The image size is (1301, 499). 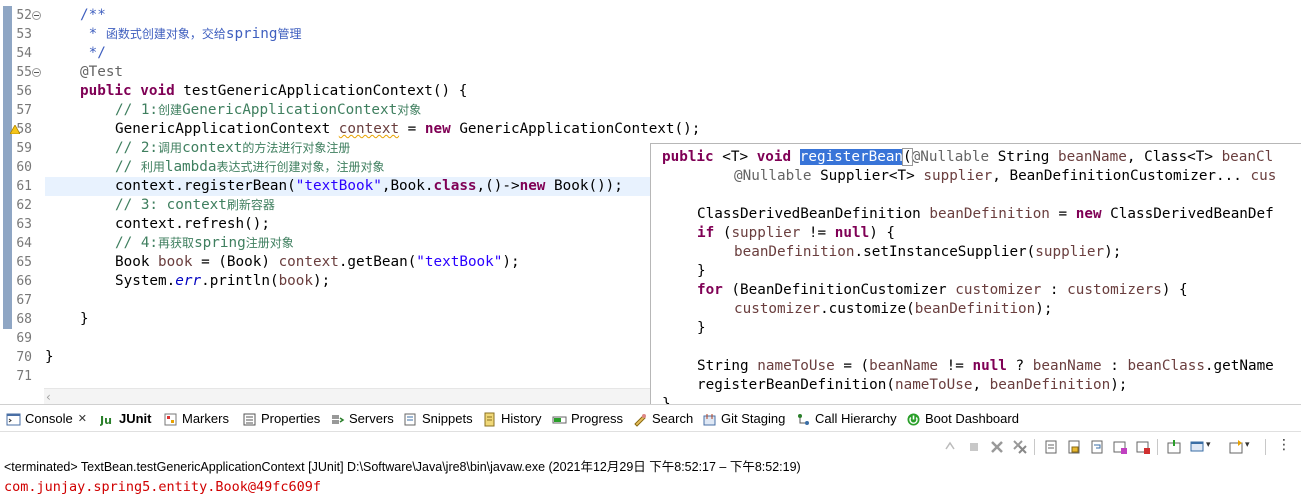 I want to click on popup-code-line: customizer.customize(beanDefinition);, so click(x=893, y=309).